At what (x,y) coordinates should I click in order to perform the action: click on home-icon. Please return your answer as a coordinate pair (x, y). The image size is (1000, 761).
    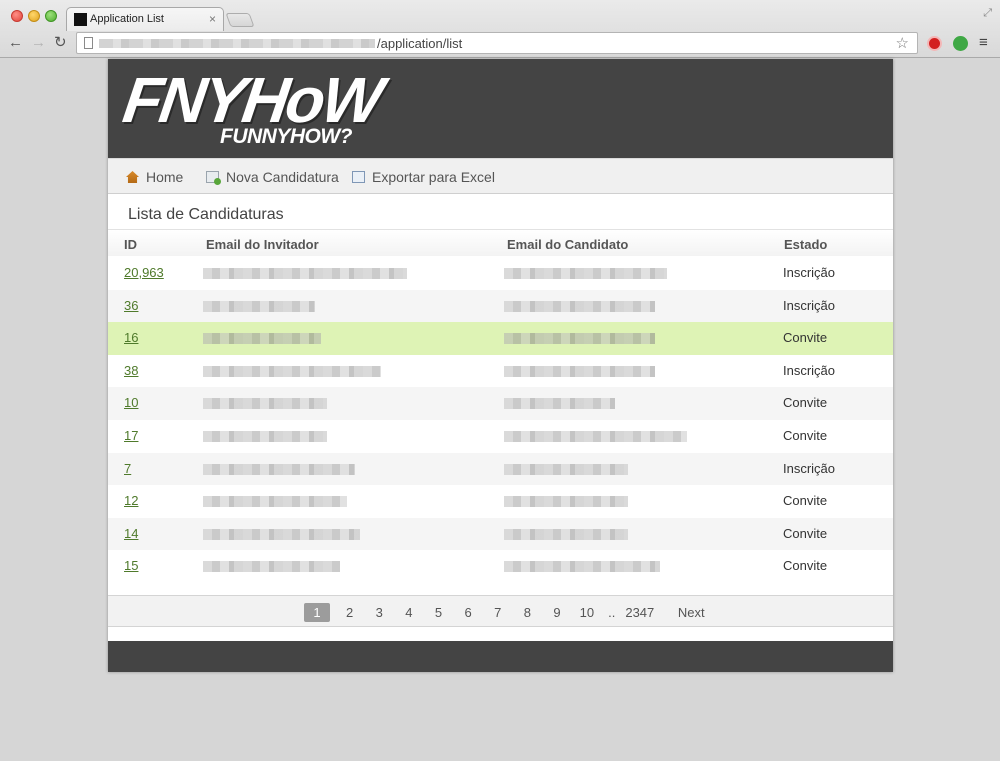
    Looking at the image, I should click on (132, 177).